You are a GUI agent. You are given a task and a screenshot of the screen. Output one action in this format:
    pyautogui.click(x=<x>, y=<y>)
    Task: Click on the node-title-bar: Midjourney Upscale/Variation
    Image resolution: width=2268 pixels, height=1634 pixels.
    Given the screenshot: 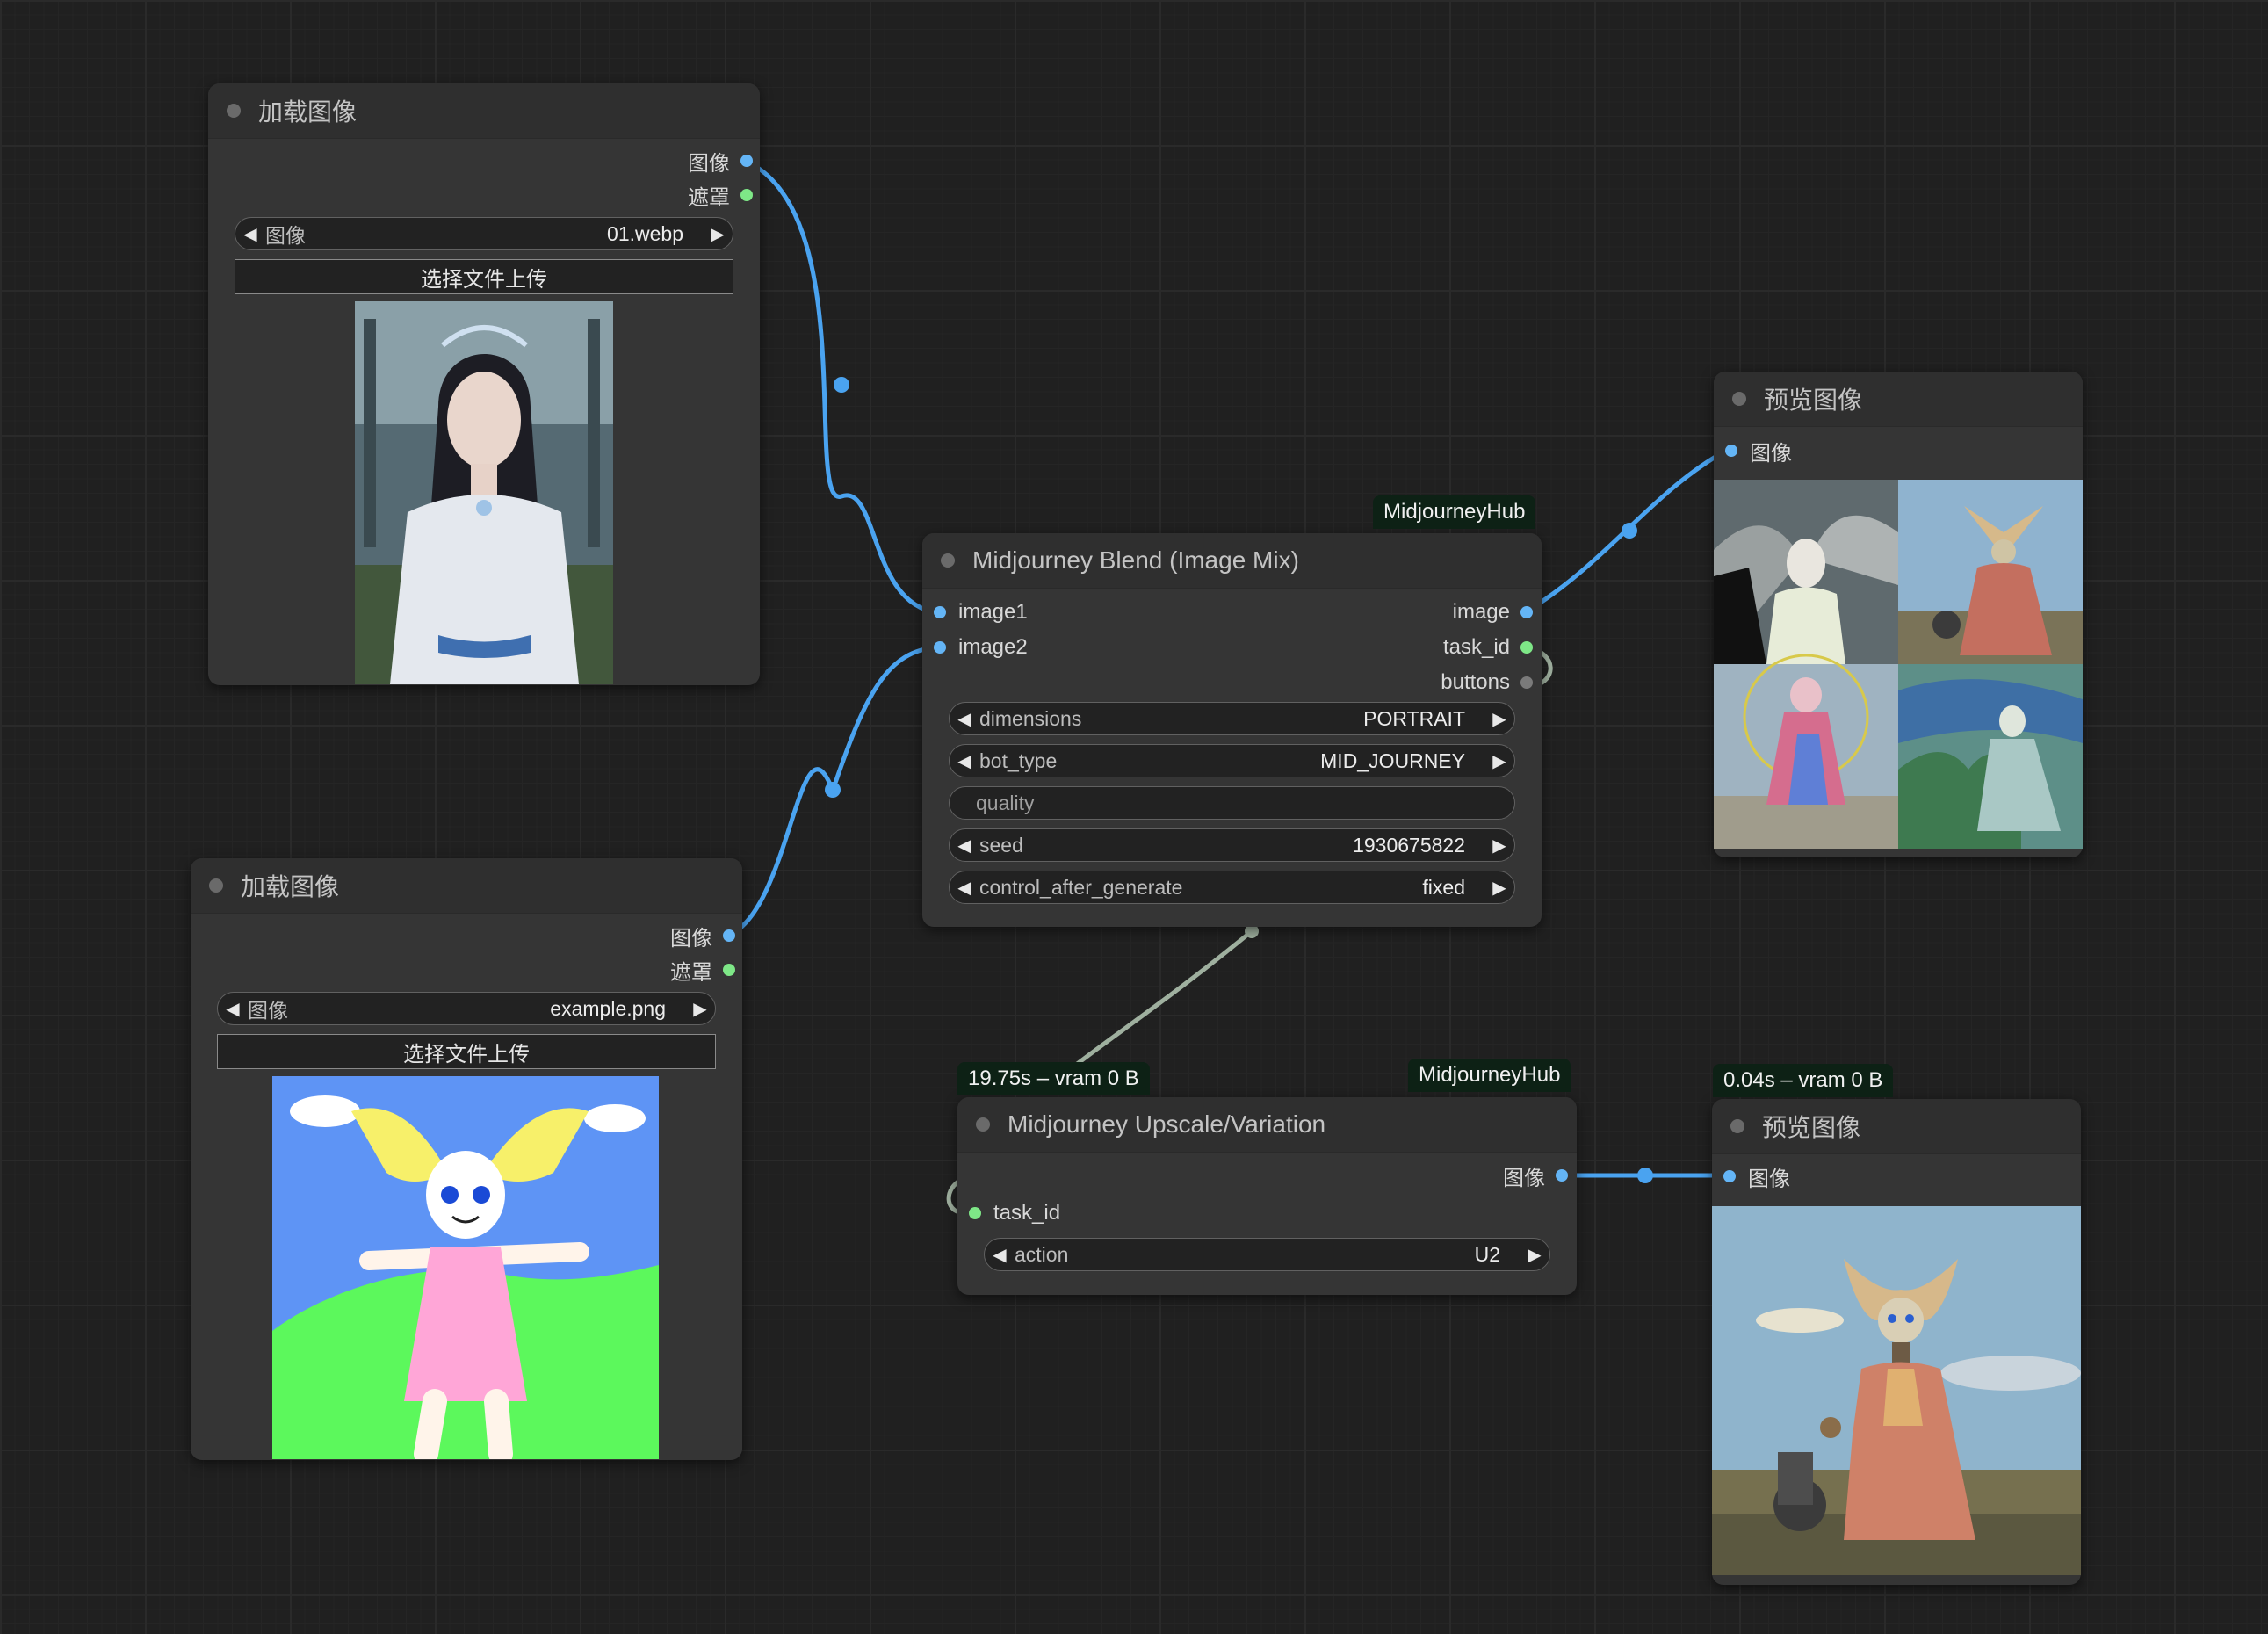 What is the action you would take?
    pyautogui.click(x=1267, y=1125)
    